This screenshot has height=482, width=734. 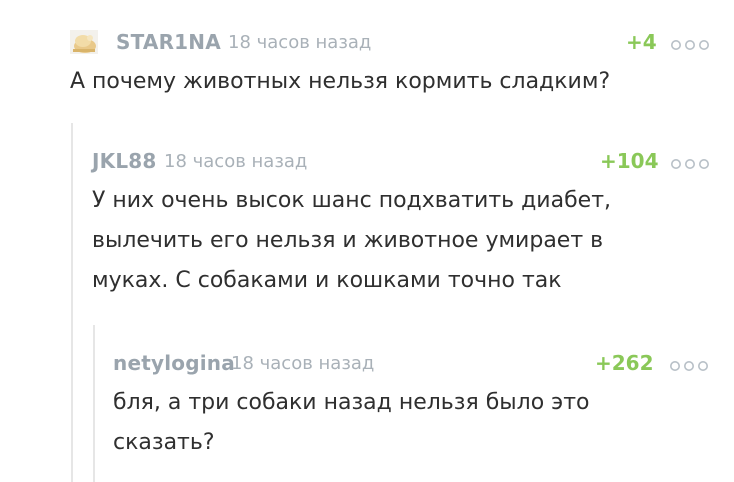 What do you see at coordinates (413, 364) in the screenshot?
I see `comment-header: netylogina 18 часов назад +262` at bounding box center [413, 364].